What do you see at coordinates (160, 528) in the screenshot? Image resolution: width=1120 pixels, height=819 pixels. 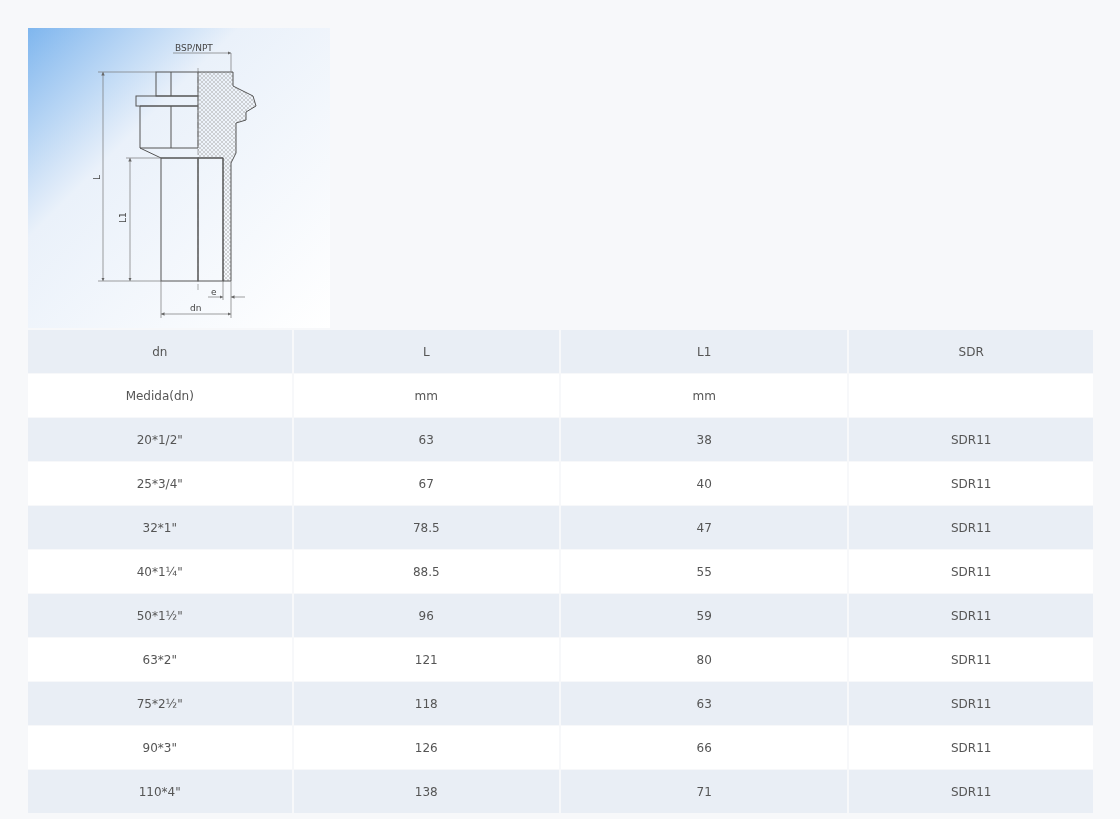 I see `table-cell: 32*1"` at bounding box center [160, 528].